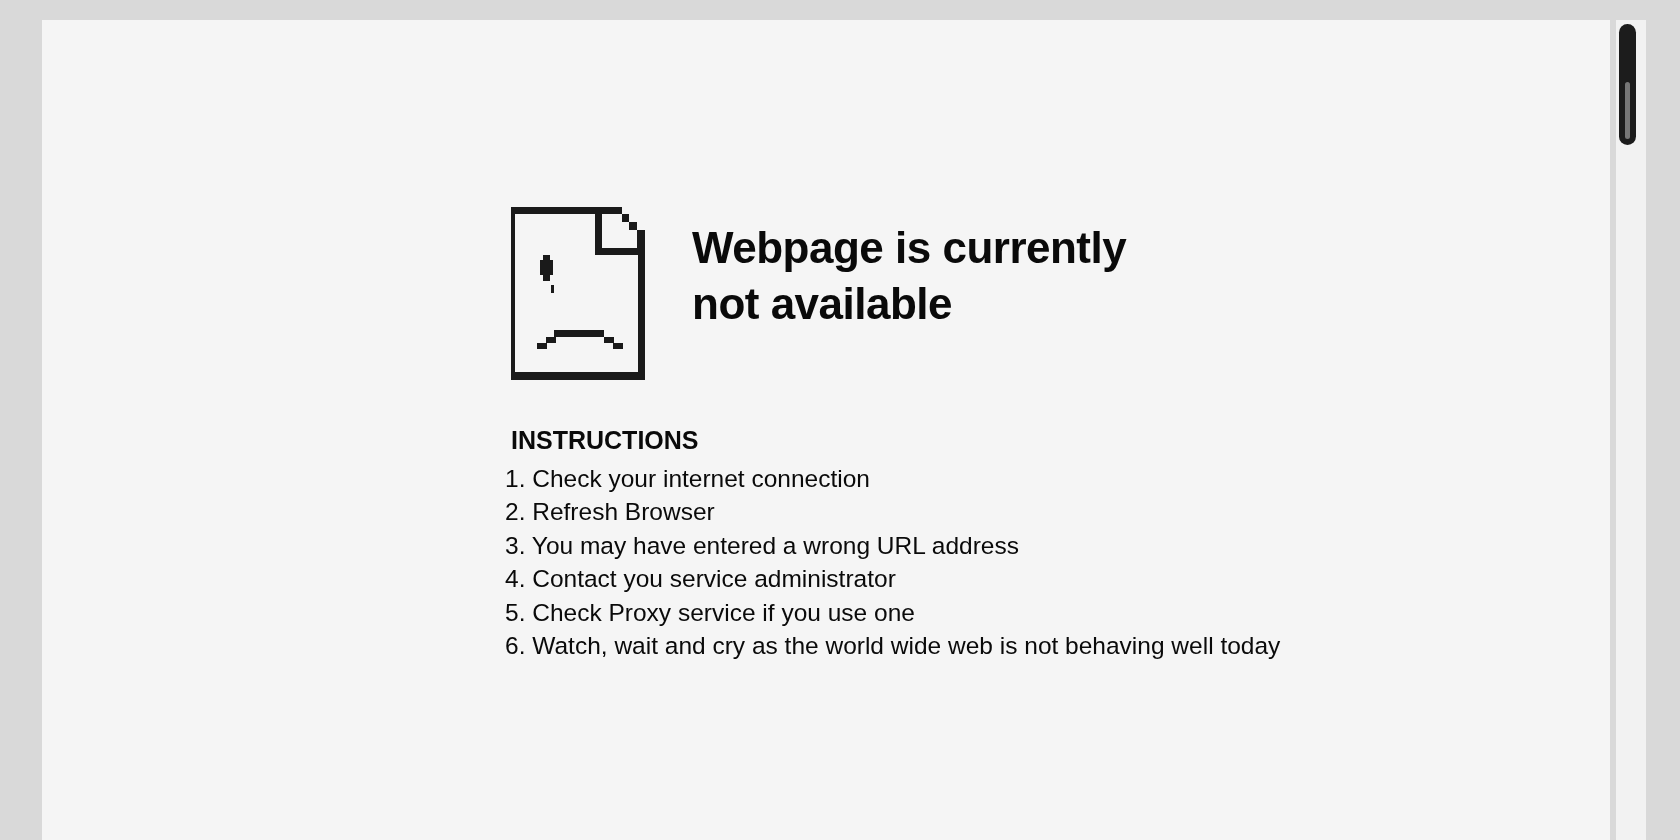  I want to click on instruction-item: 5. Check Proxy service if you use one, so click(710, 612).